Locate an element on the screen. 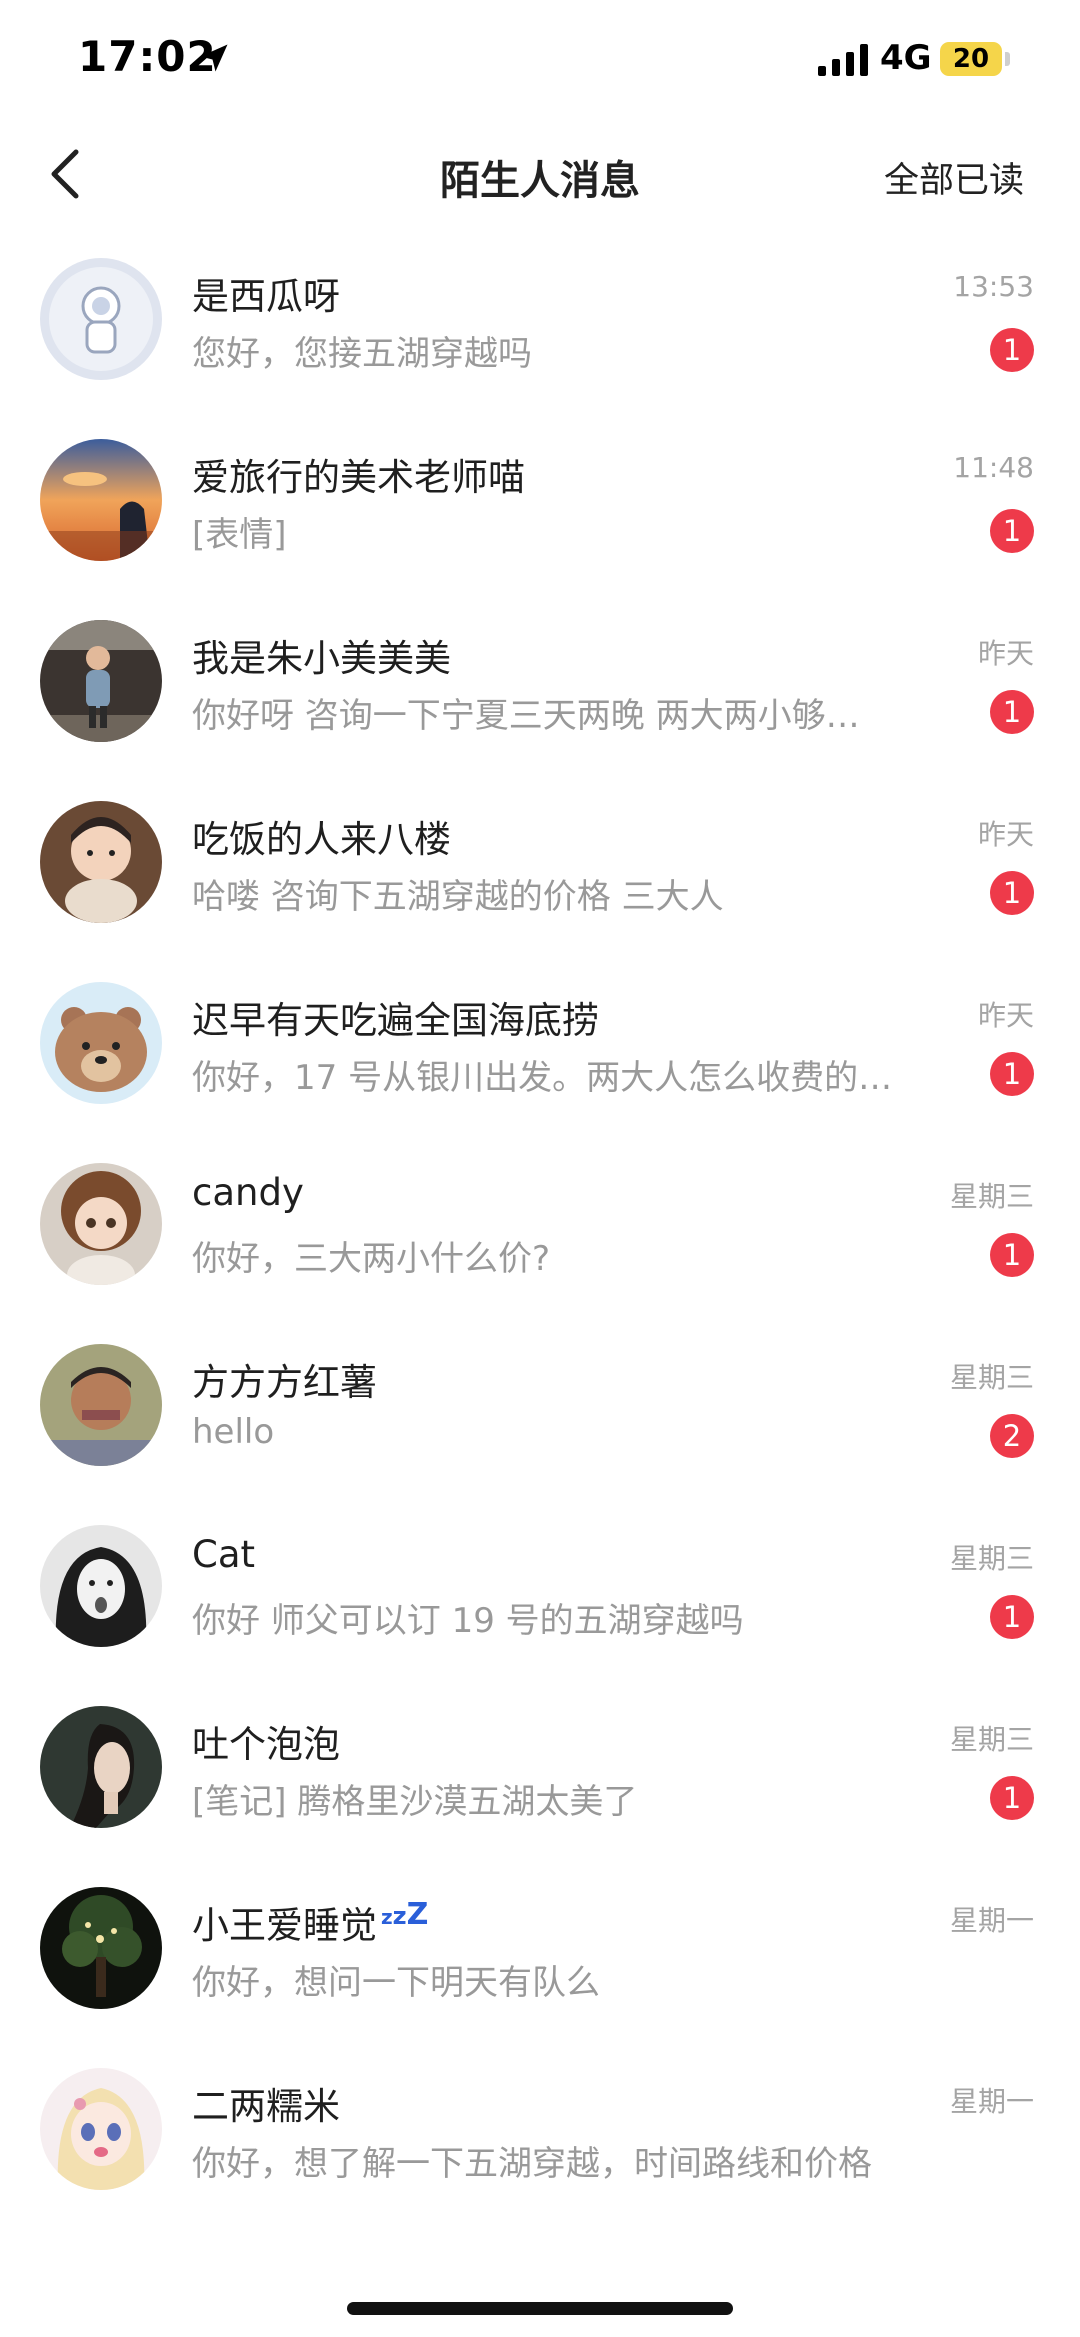 Image resolution: width=1080 pixels, height=2337 pixels. zzz-sleep-icon: zzZ is located at coordinates (405, 1914).